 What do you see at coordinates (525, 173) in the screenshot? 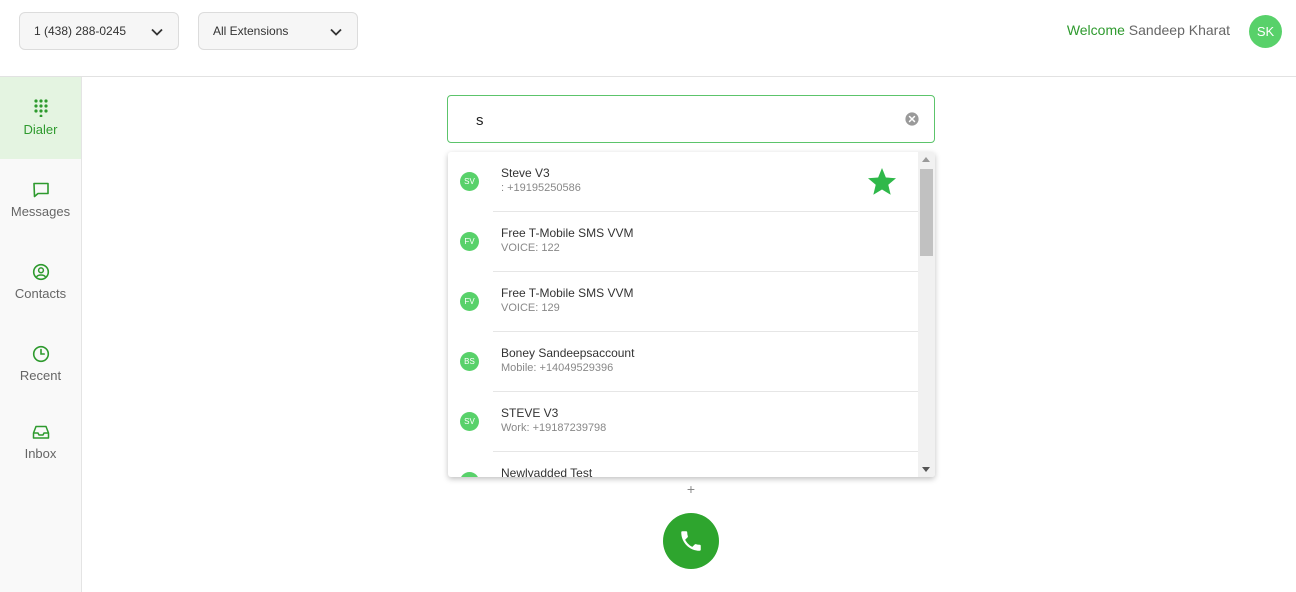
I see `contact-name: Steve V3` at bounding box center [525, 173].